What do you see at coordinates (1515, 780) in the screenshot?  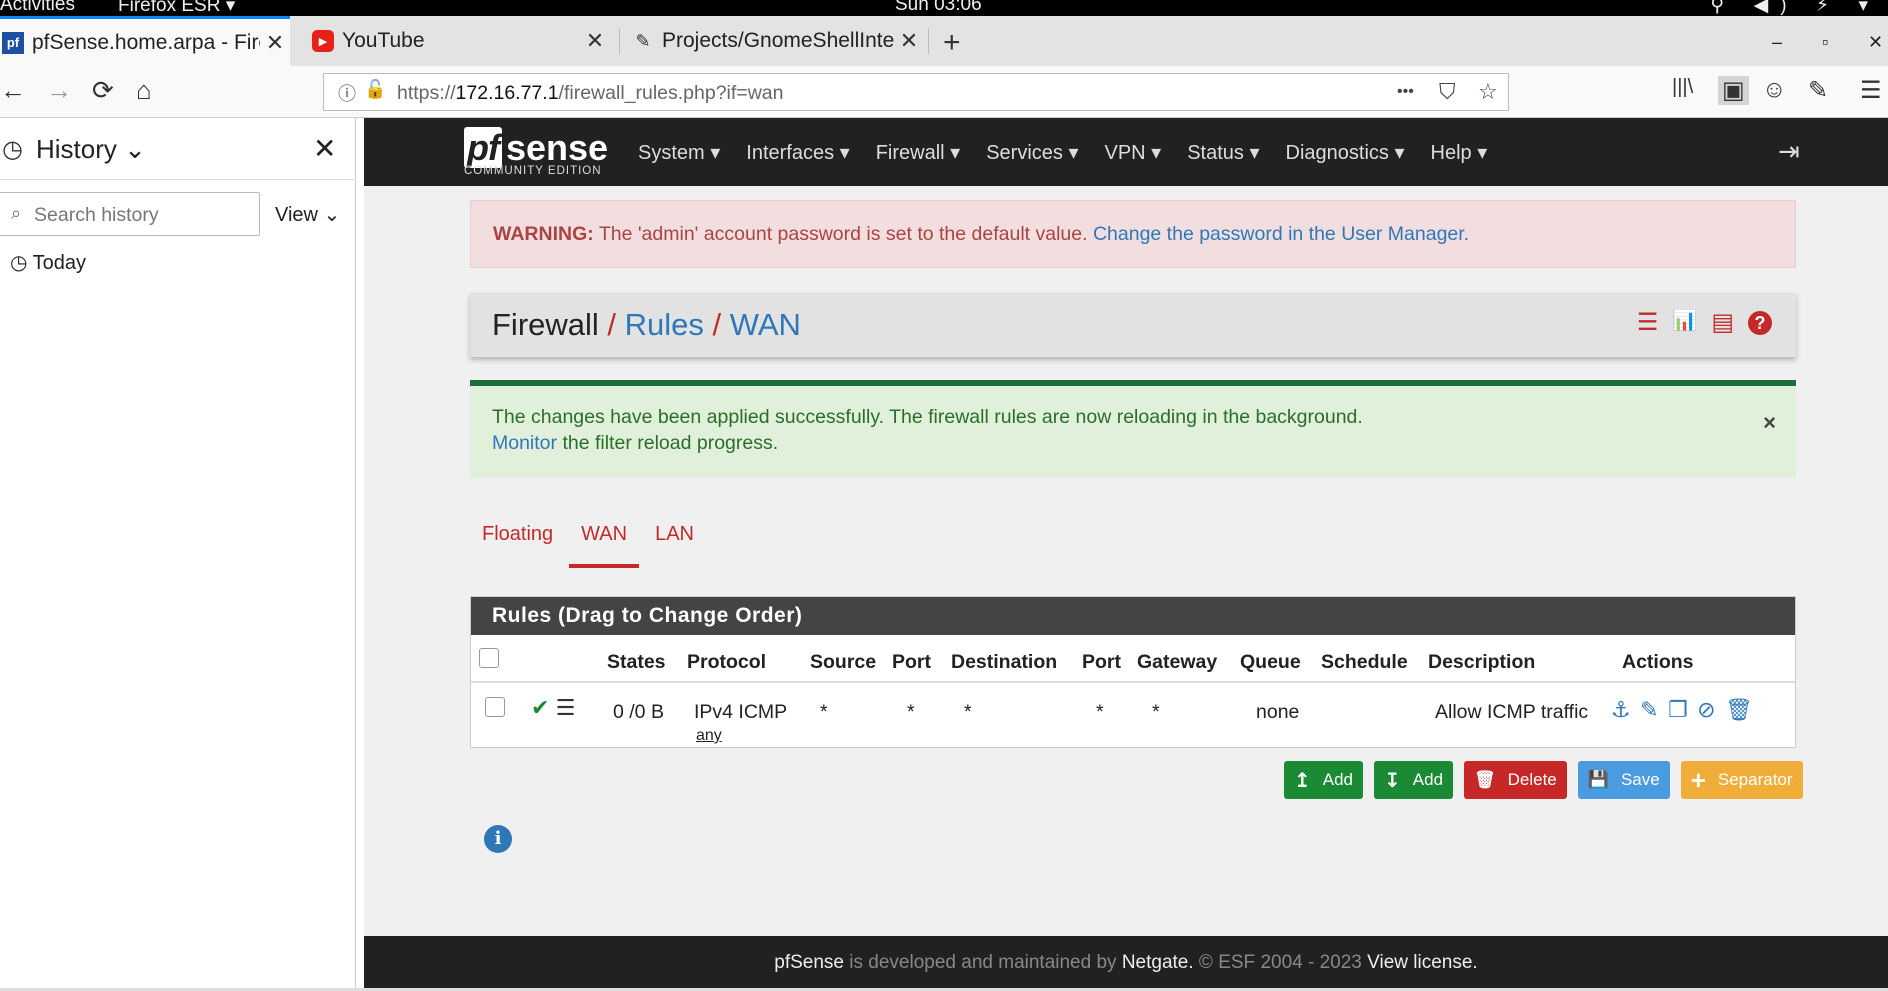 I see `delete-button: 🗑 Delete` at bounding box center [1515, 780].